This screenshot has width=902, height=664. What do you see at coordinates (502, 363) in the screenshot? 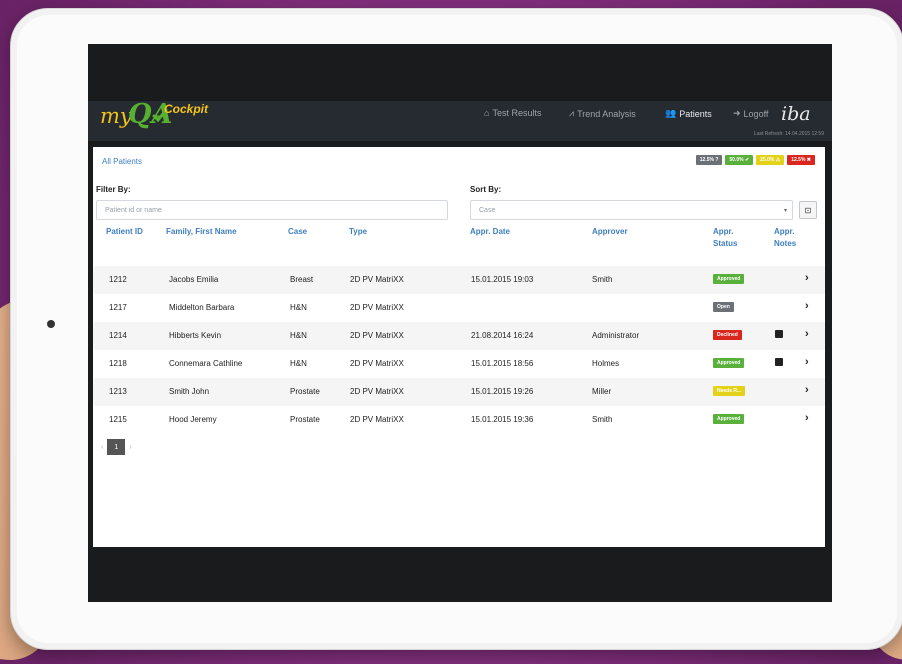
I see `cell-date: 15.01.2015 18:56` at bounding box center [502, 363].